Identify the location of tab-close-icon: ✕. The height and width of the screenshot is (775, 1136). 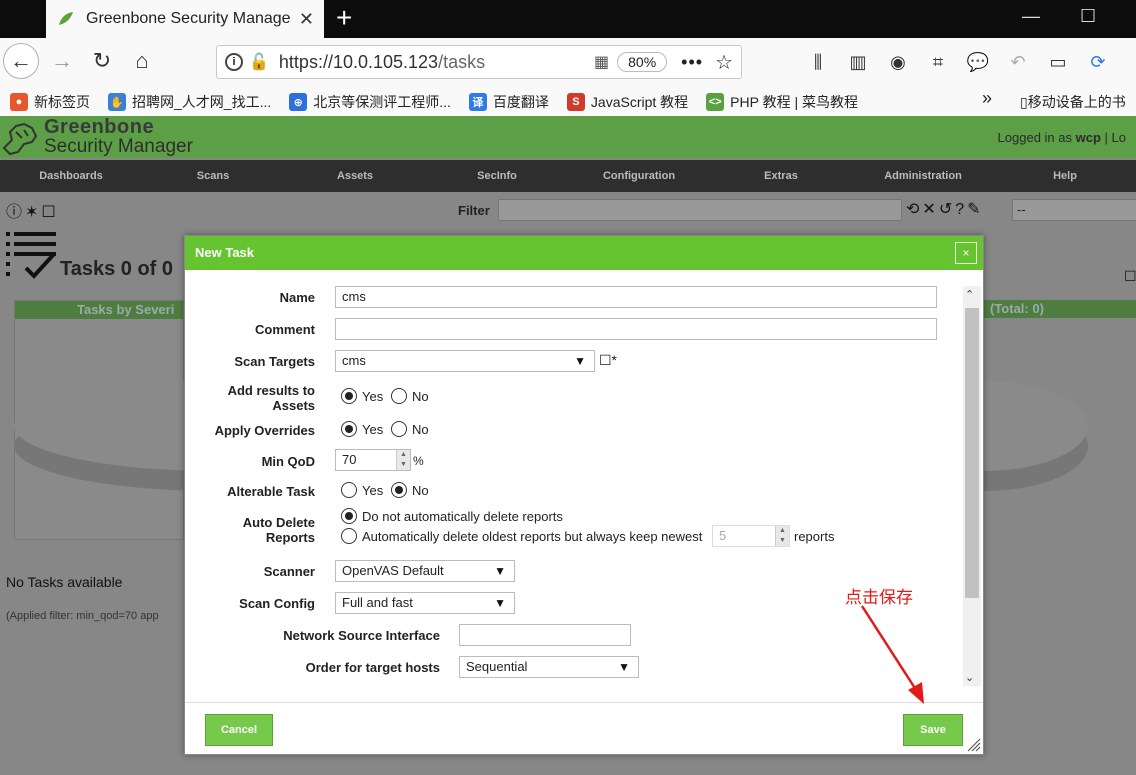
(306, 19).